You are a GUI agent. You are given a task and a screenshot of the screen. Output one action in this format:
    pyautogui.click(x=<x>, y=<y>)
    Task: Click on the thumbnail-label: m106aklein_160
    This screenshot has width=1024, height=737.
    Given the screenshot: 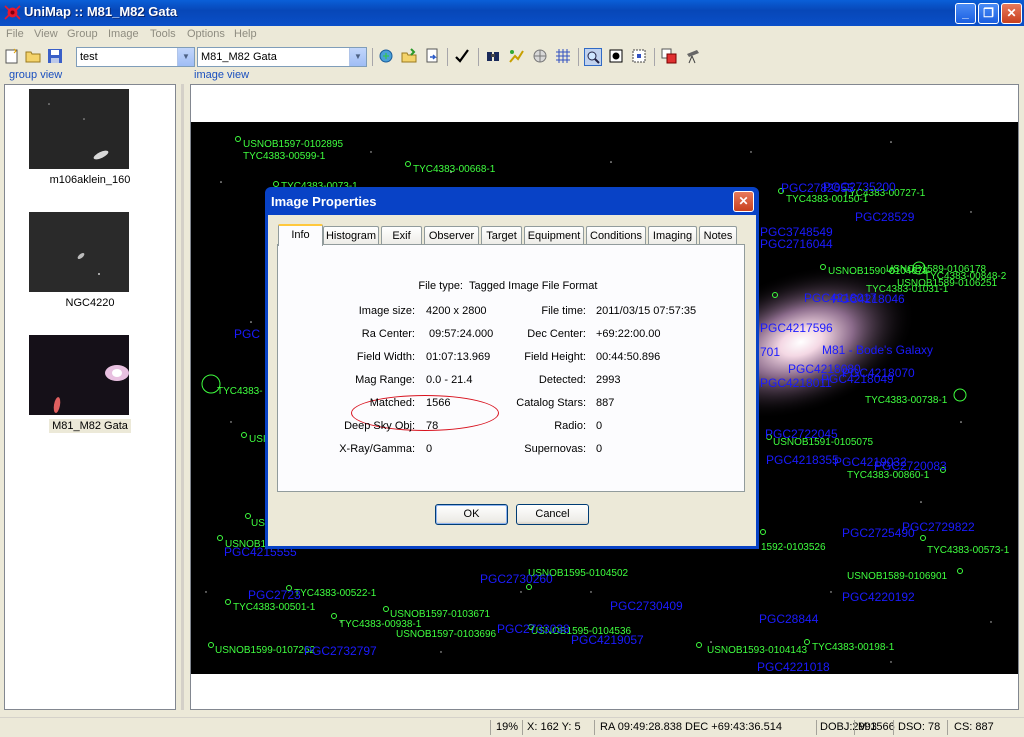 What is the action you would take?
    pyautogui.click(x=90, y=180)
    